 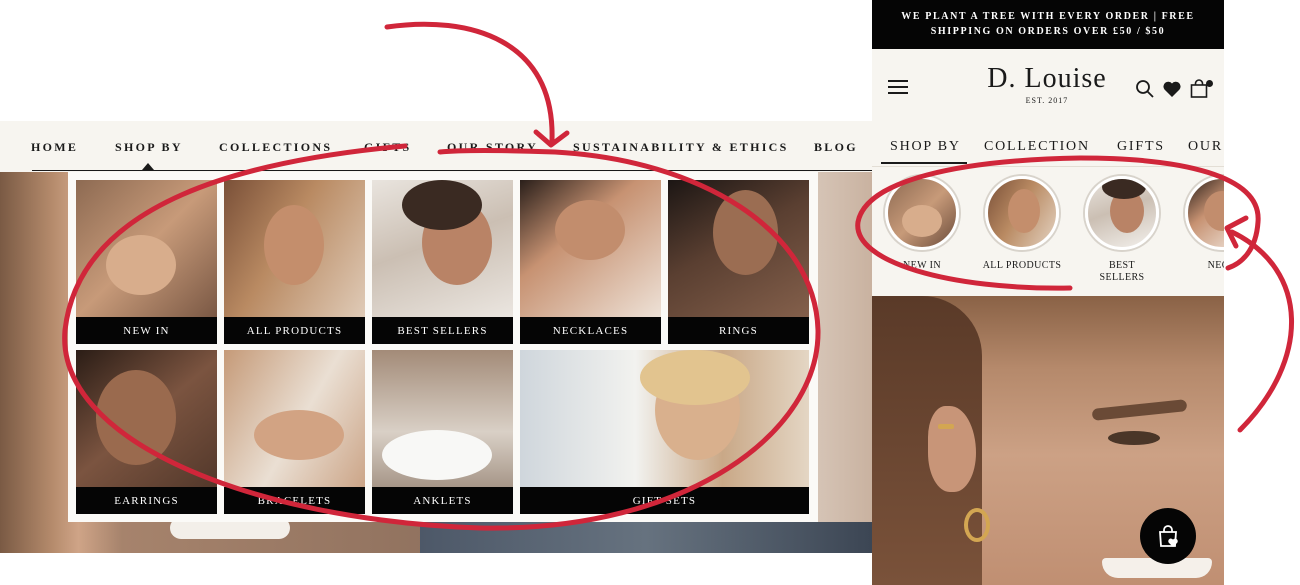 What do you see at coordinates (1048, 31) in the screenshot?
I see `promo-line-2: SHIPPING ON ORDERS OVER £50 / $50` at bounding box center [1048, 31].